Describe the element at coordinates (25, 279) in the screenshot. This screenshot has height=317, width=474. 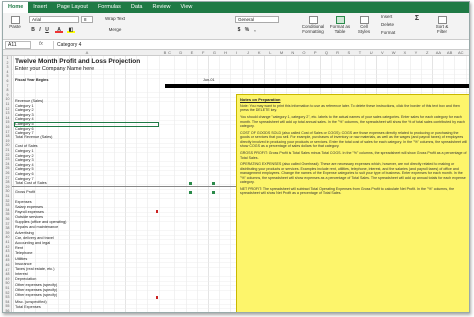
I see `expense-row-label: Depreciation` at that location.